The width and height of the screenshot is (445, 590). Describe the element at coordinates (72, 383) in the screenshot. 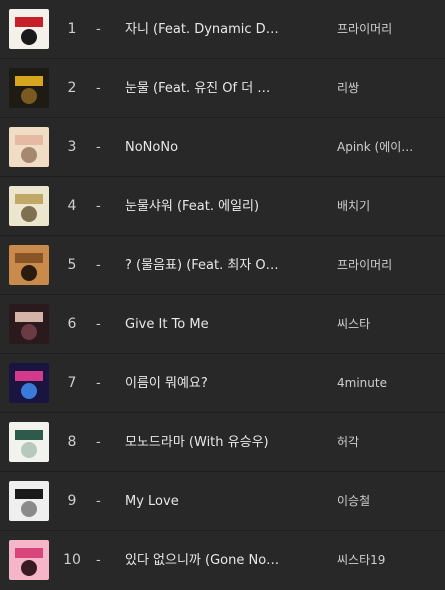

I see `rank-number: 7` at that location.